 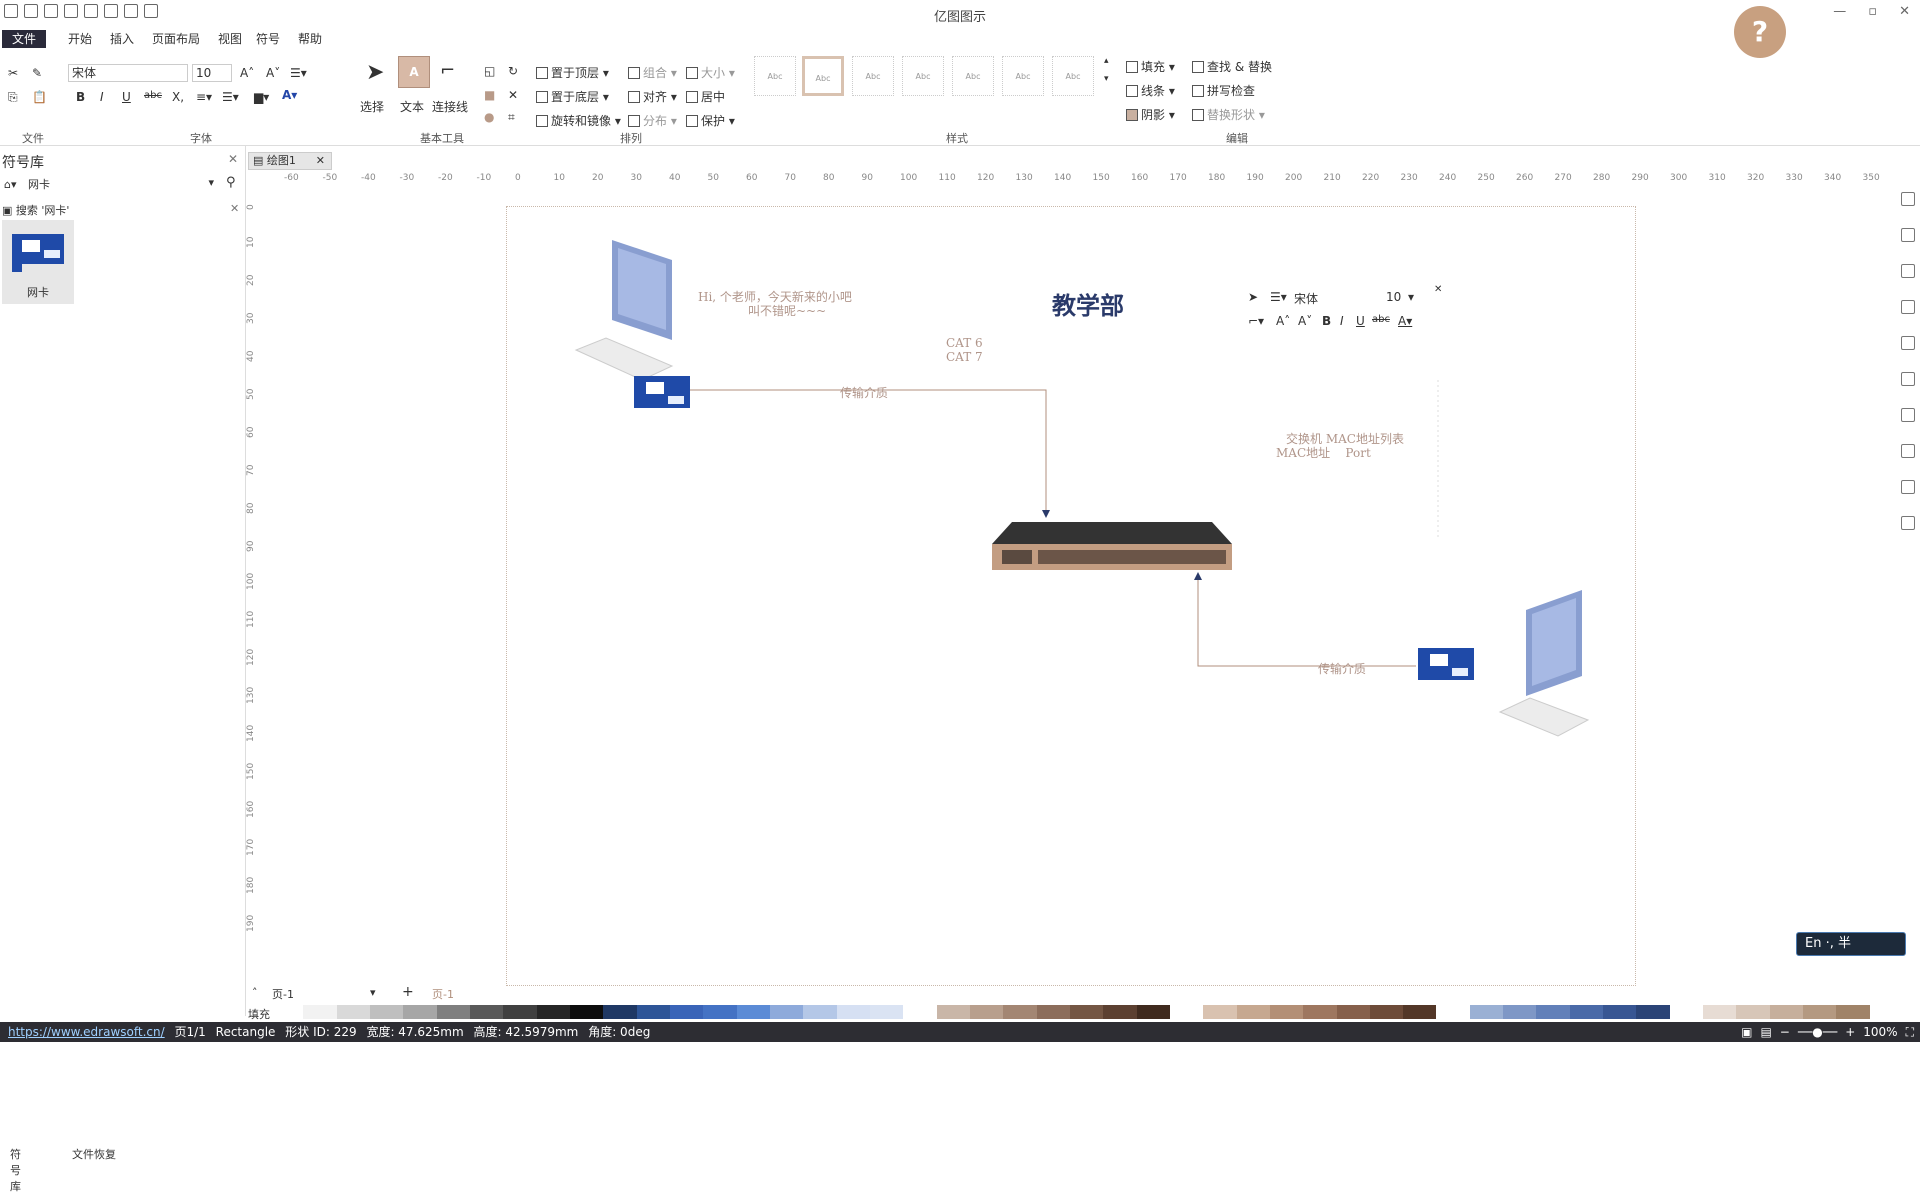 What do you see at coordinates (38, 262) in the screenshot?
I see `library-item-nic: 网卡` at bounding box center [38, 262].